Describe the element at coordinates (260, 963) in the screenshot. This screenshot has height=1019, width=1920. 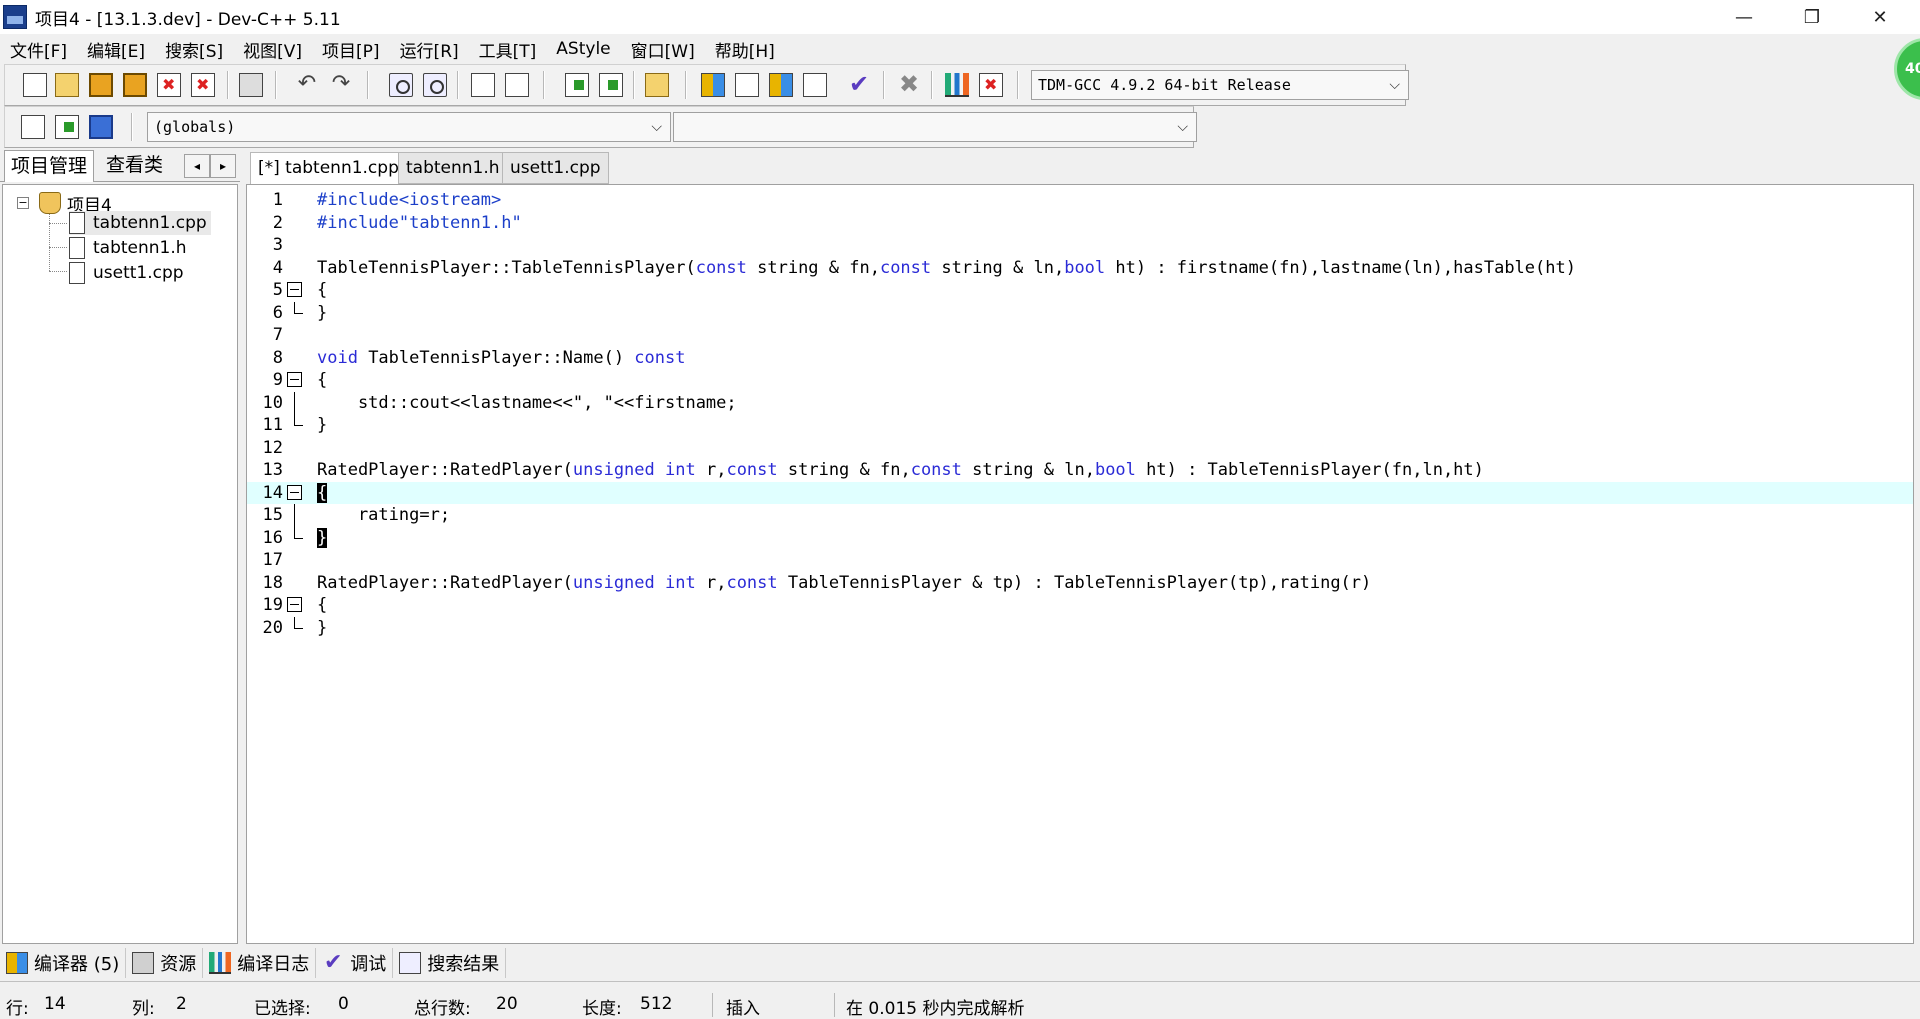
I see `tab-compile-log: 编译日志` at that location.